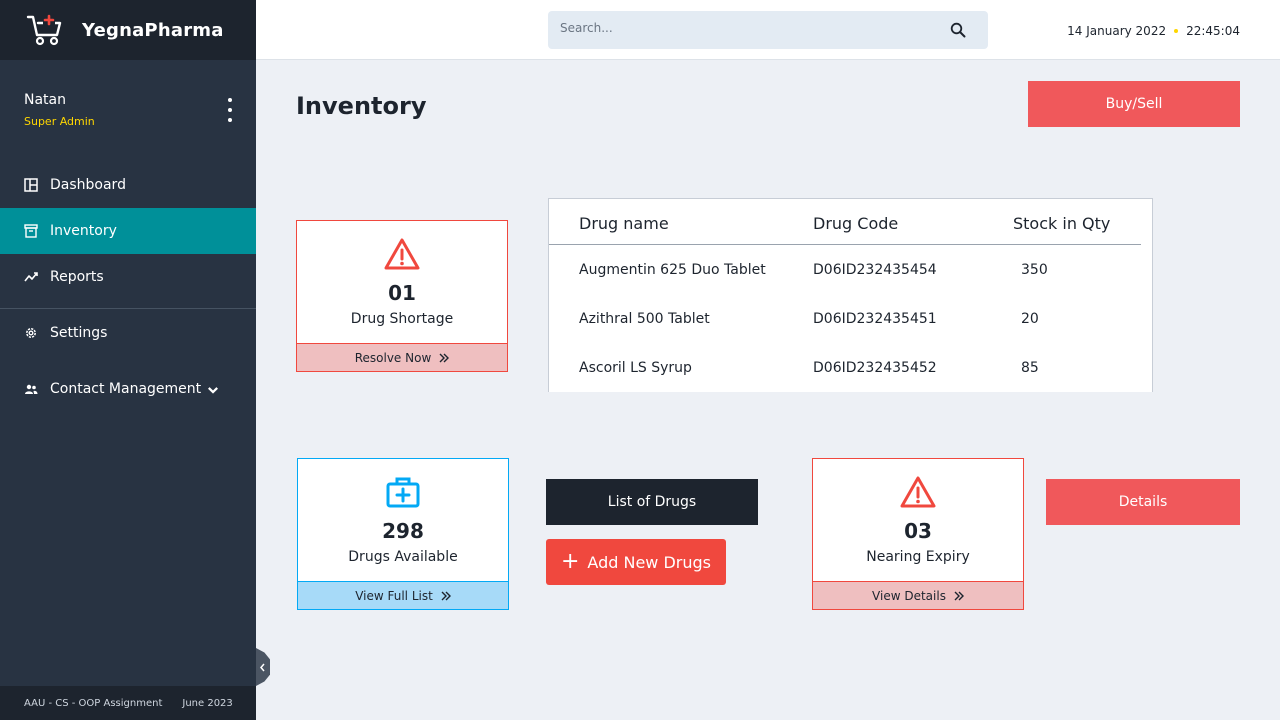  I want to click on available-label: Drugs Available, so click(403, 557).